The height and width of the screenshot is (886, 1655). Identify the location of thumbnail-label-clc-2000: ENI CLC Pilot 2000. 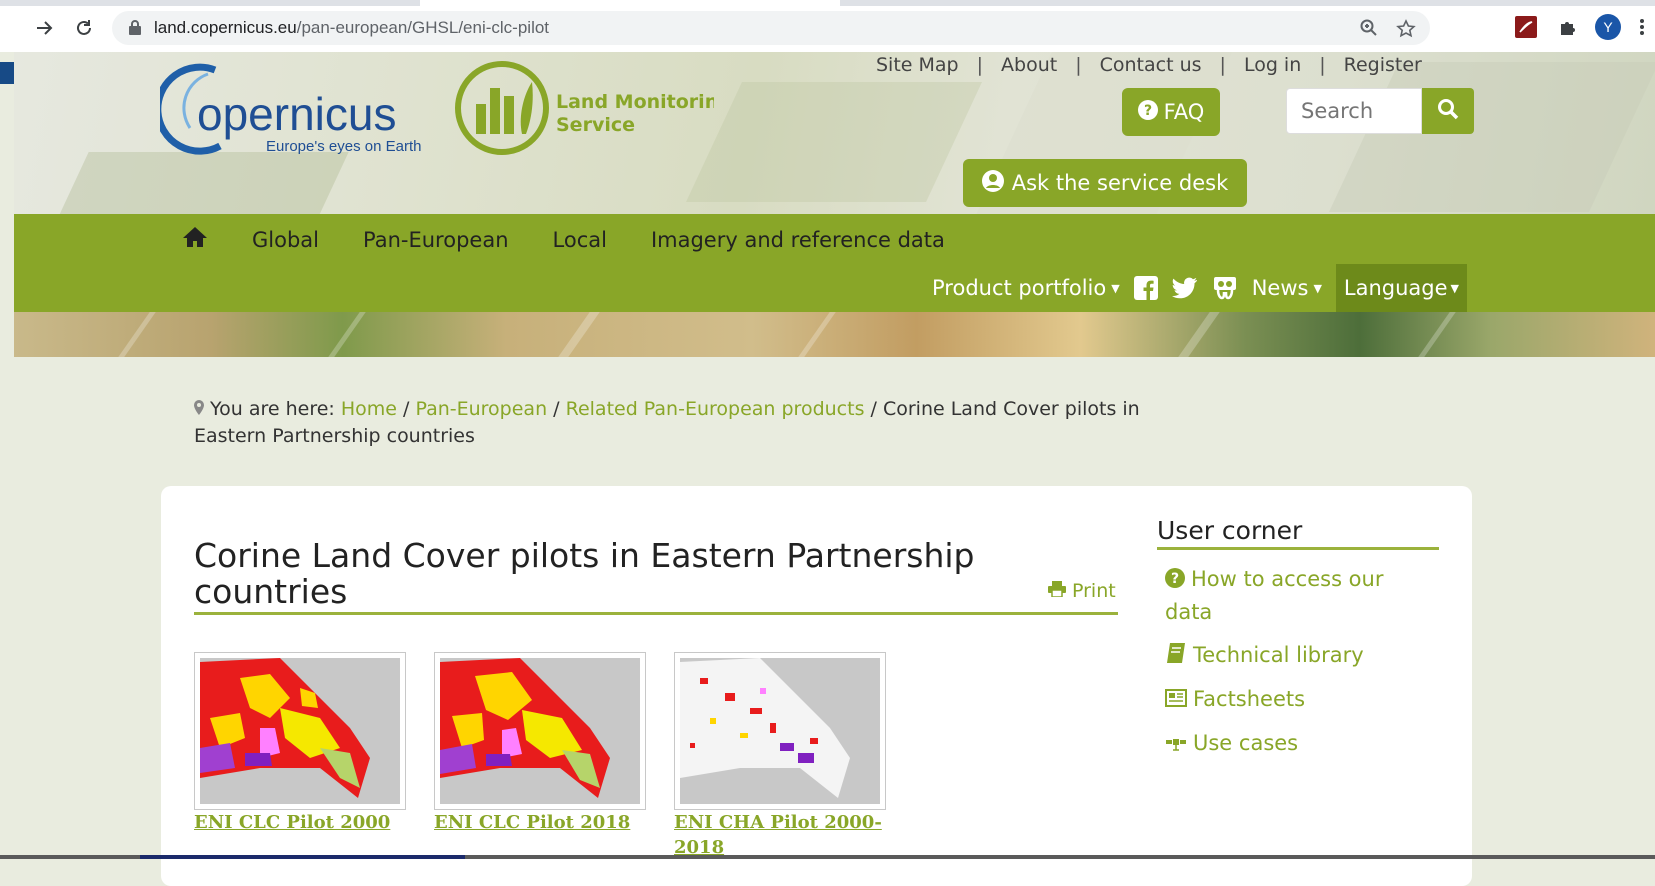
(304, 822).